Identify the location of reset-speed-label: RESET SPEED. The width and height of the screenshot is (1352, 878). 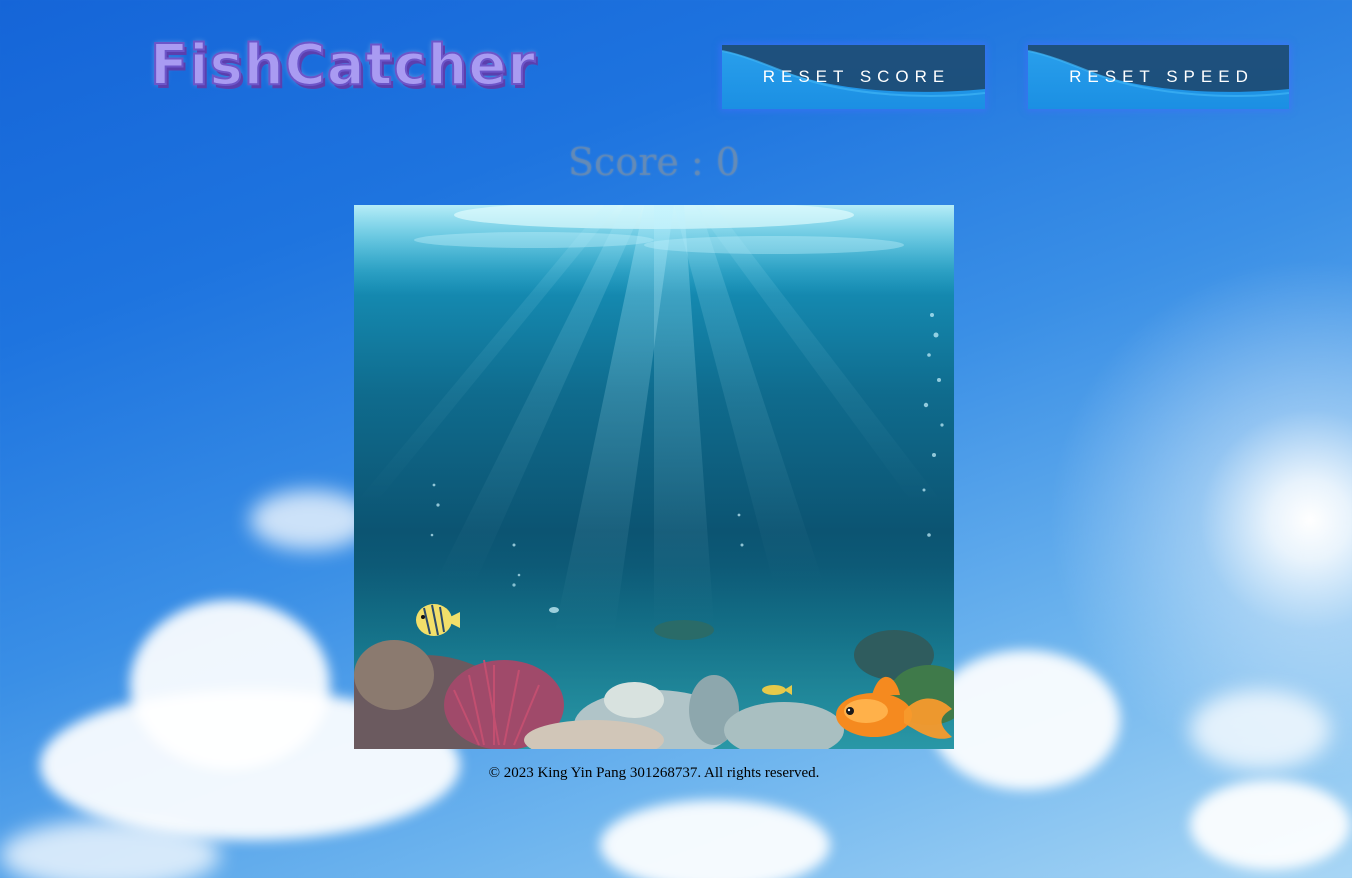
(1161, 76).